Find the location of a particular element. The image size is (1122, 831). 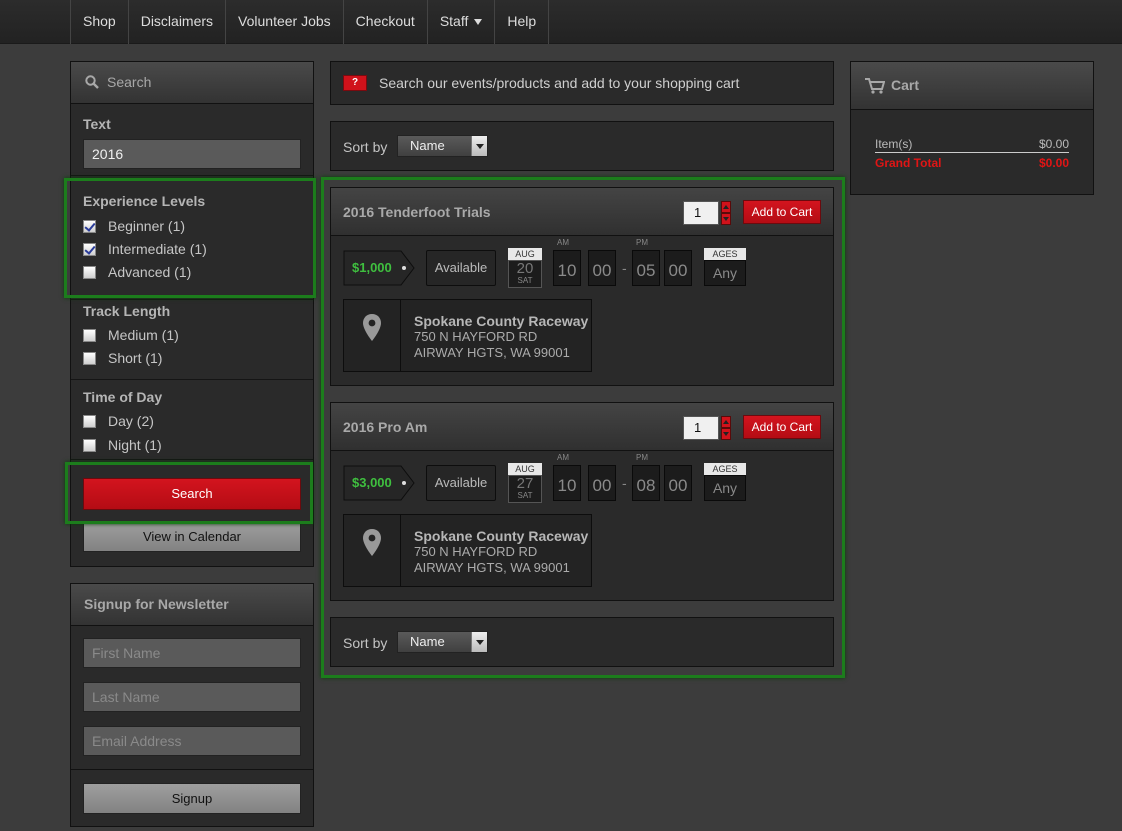

experience-advanced: Advanced (1) is located at coordinates (137, 272).